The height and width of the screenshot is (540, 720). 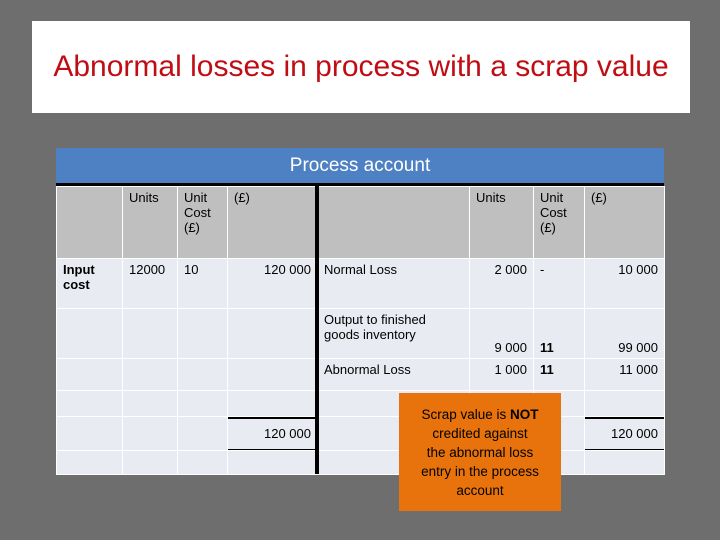 What do you see at coordinates (559, 222) in the screenshot?
I see `credit-unit-cost-header: Unit Cost (£)` at bounding box center [559, 222].